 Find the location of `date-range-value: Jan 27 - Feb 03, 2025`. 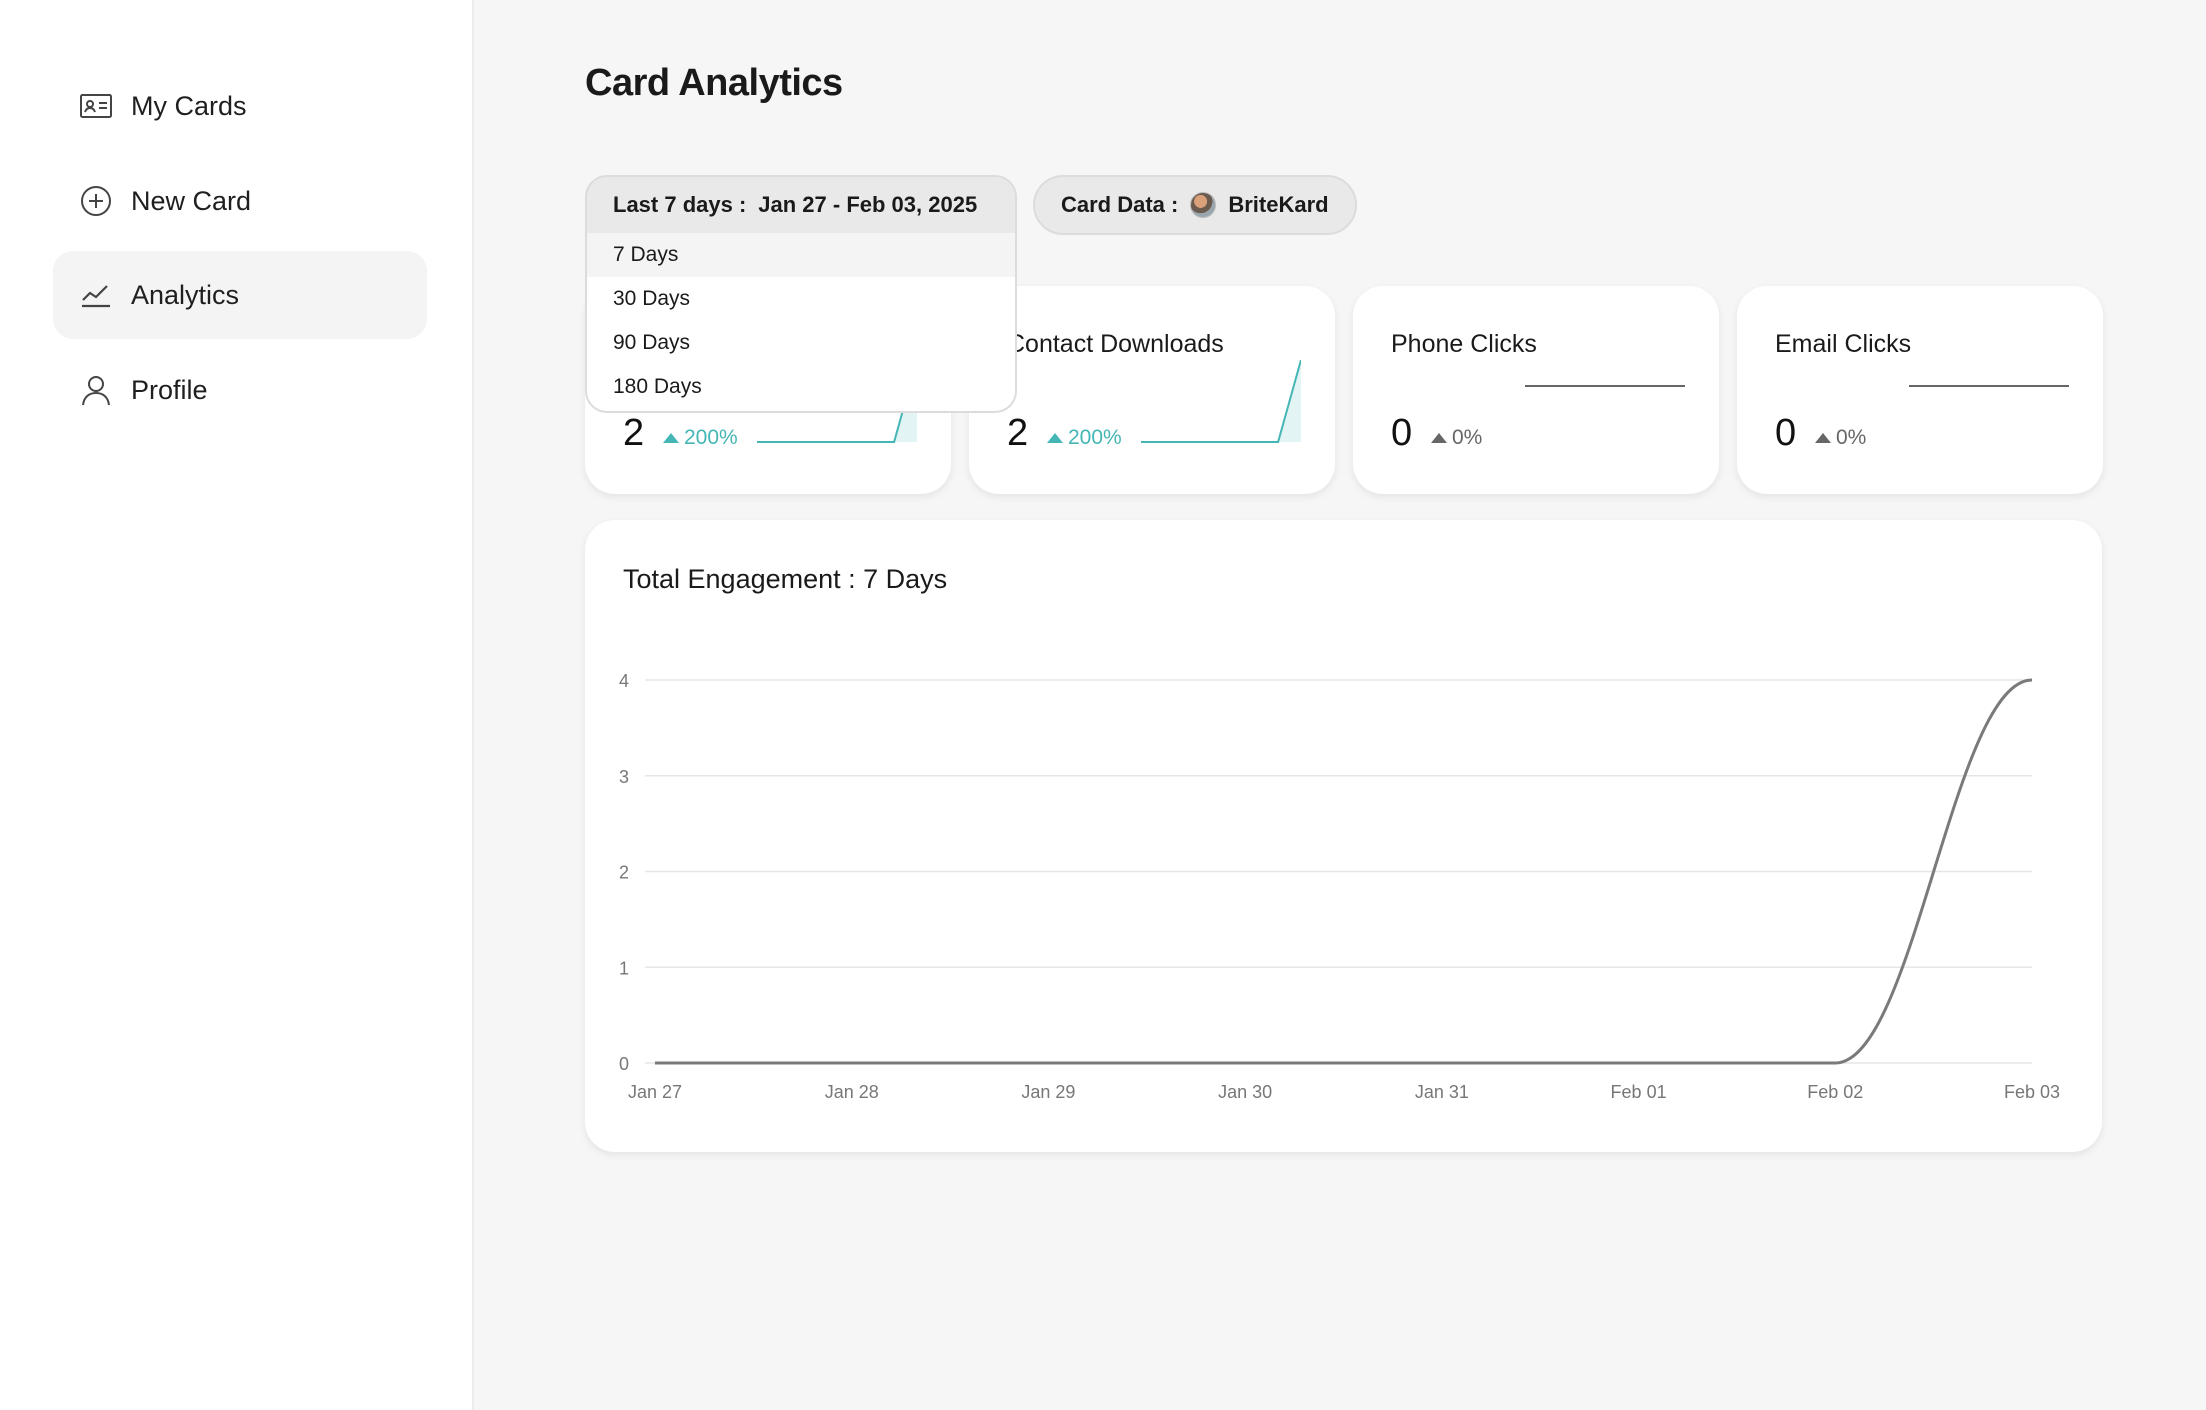

date-range-value: Jan 27 - Feb 03, 2025 is located at coordinates (868, 204).